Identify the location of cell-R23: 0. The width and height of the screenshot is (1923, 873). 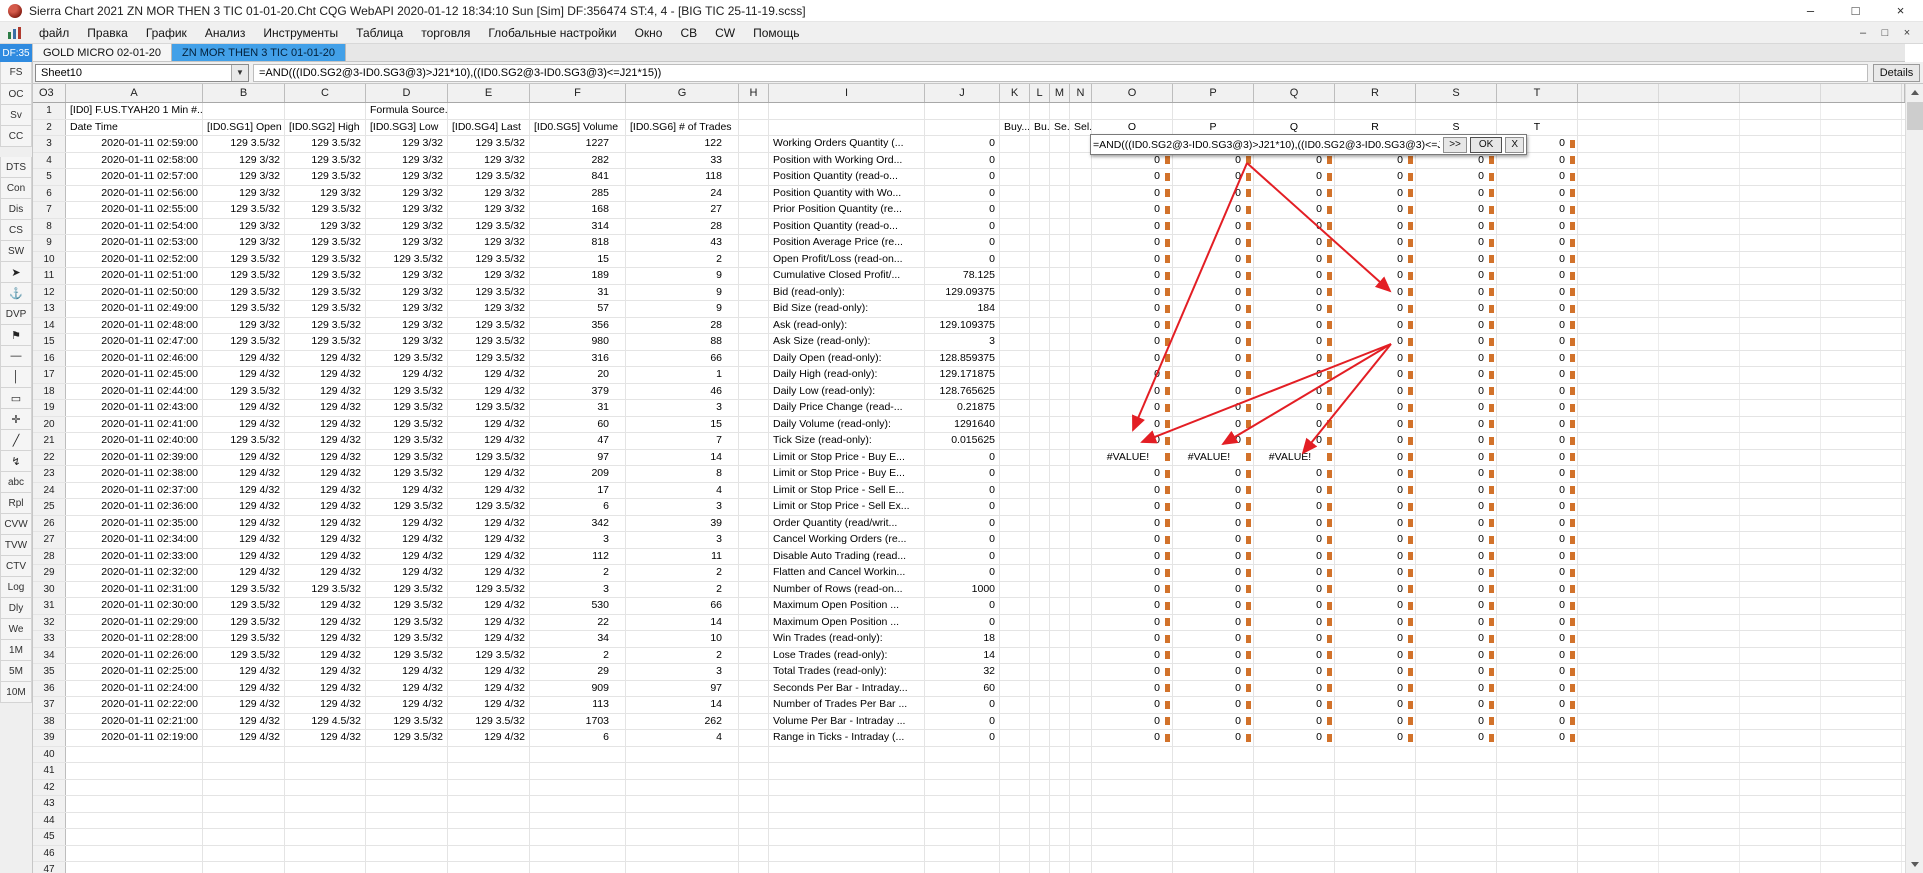
(1375, 474).